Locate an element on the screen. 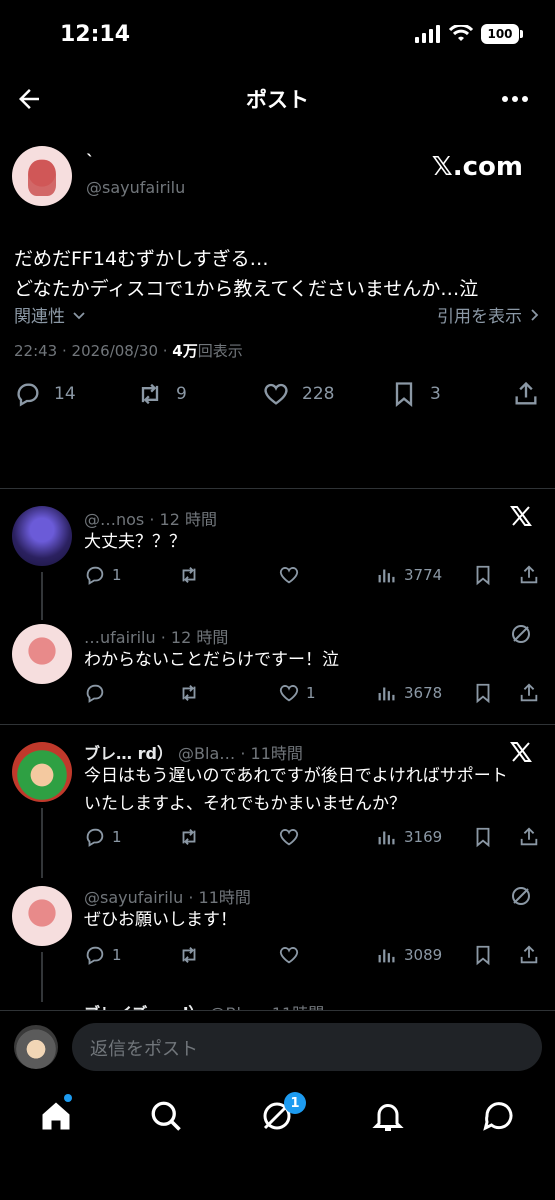  views-button: 3089 is located at coordinates (409, 955).